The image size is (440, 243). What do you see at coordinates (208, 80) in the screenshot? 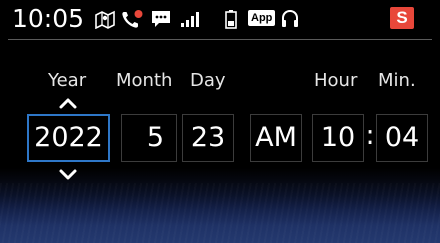
I see `day-label: Day` at bounding box center [208, 80].